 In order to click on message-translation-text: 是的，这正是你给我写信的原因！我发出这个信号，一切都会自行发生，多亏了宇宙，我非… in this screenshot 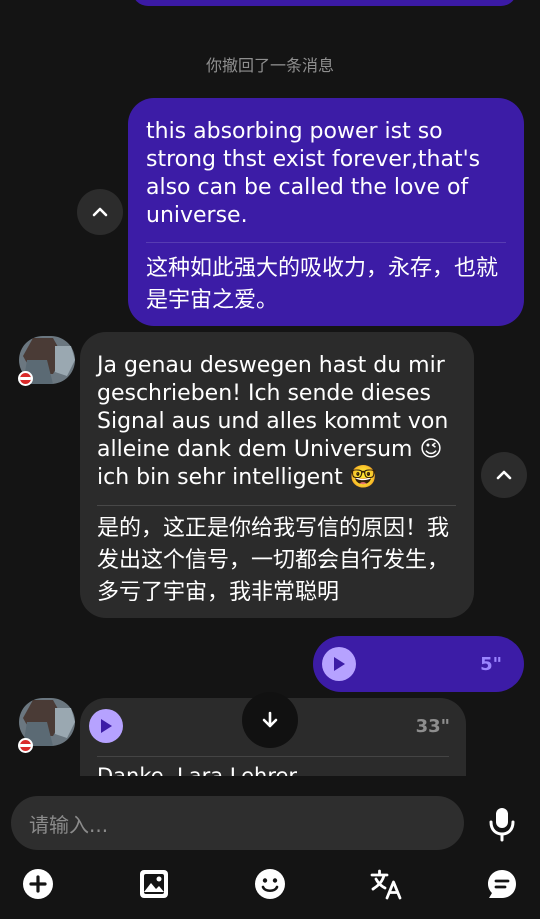, I will do `click(273, 560)`.